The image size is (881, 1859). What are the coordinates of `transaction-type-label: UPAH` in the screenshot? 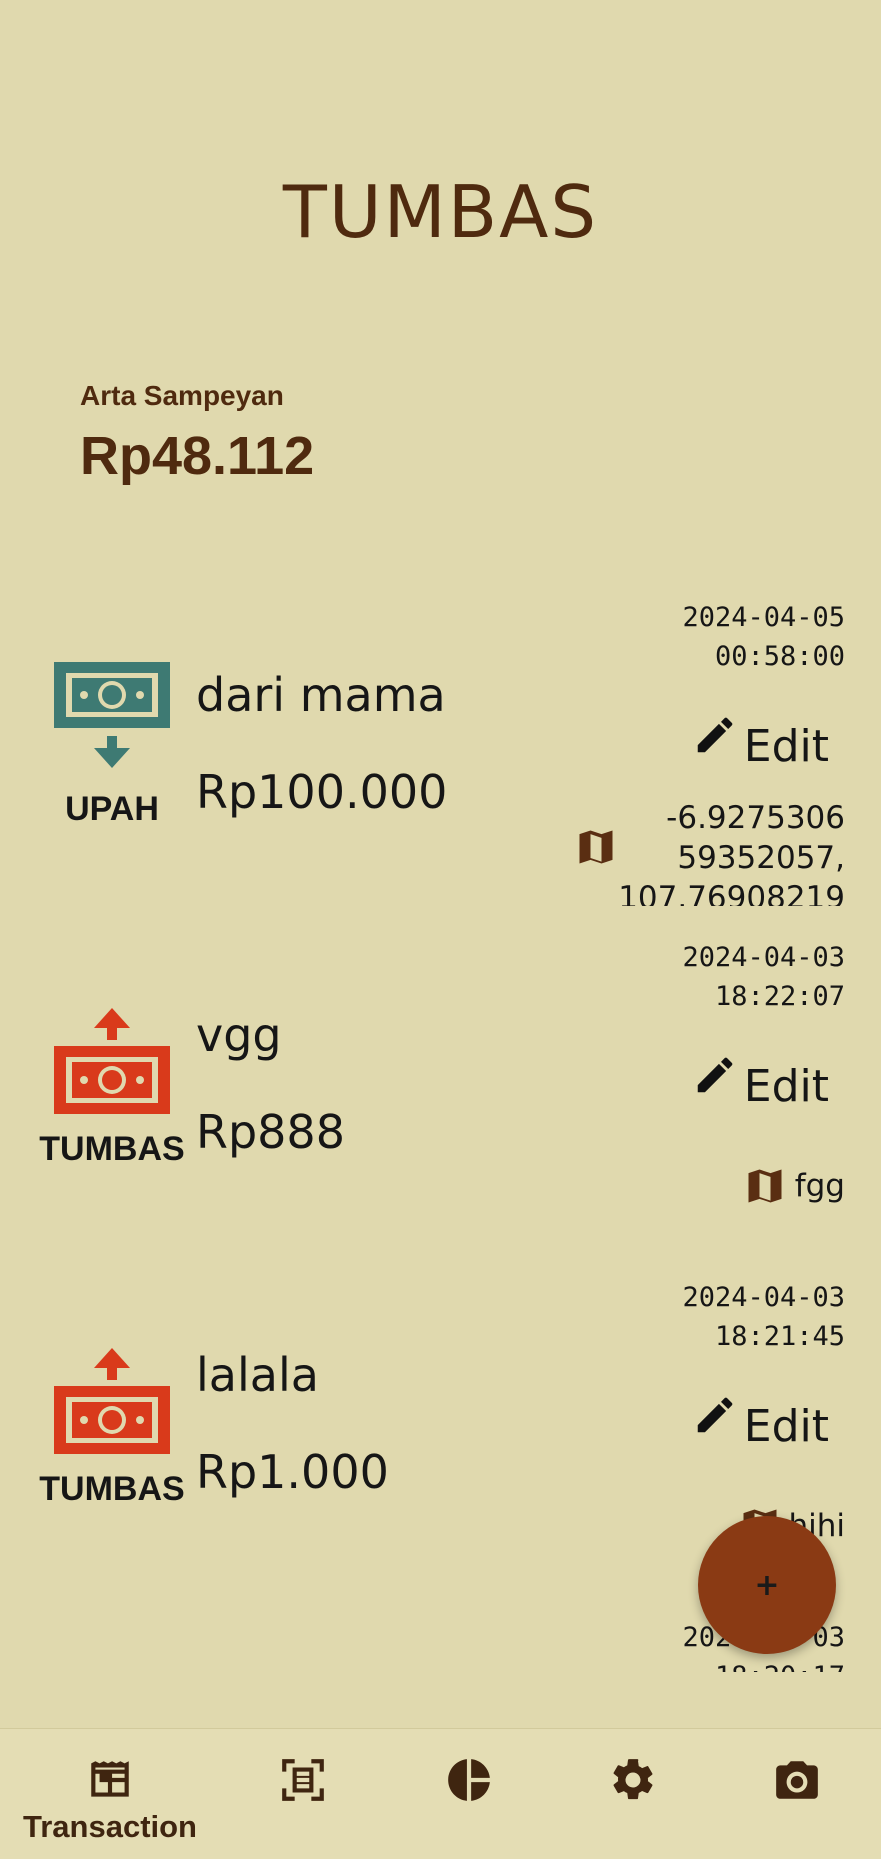 It's located at (112, 809).